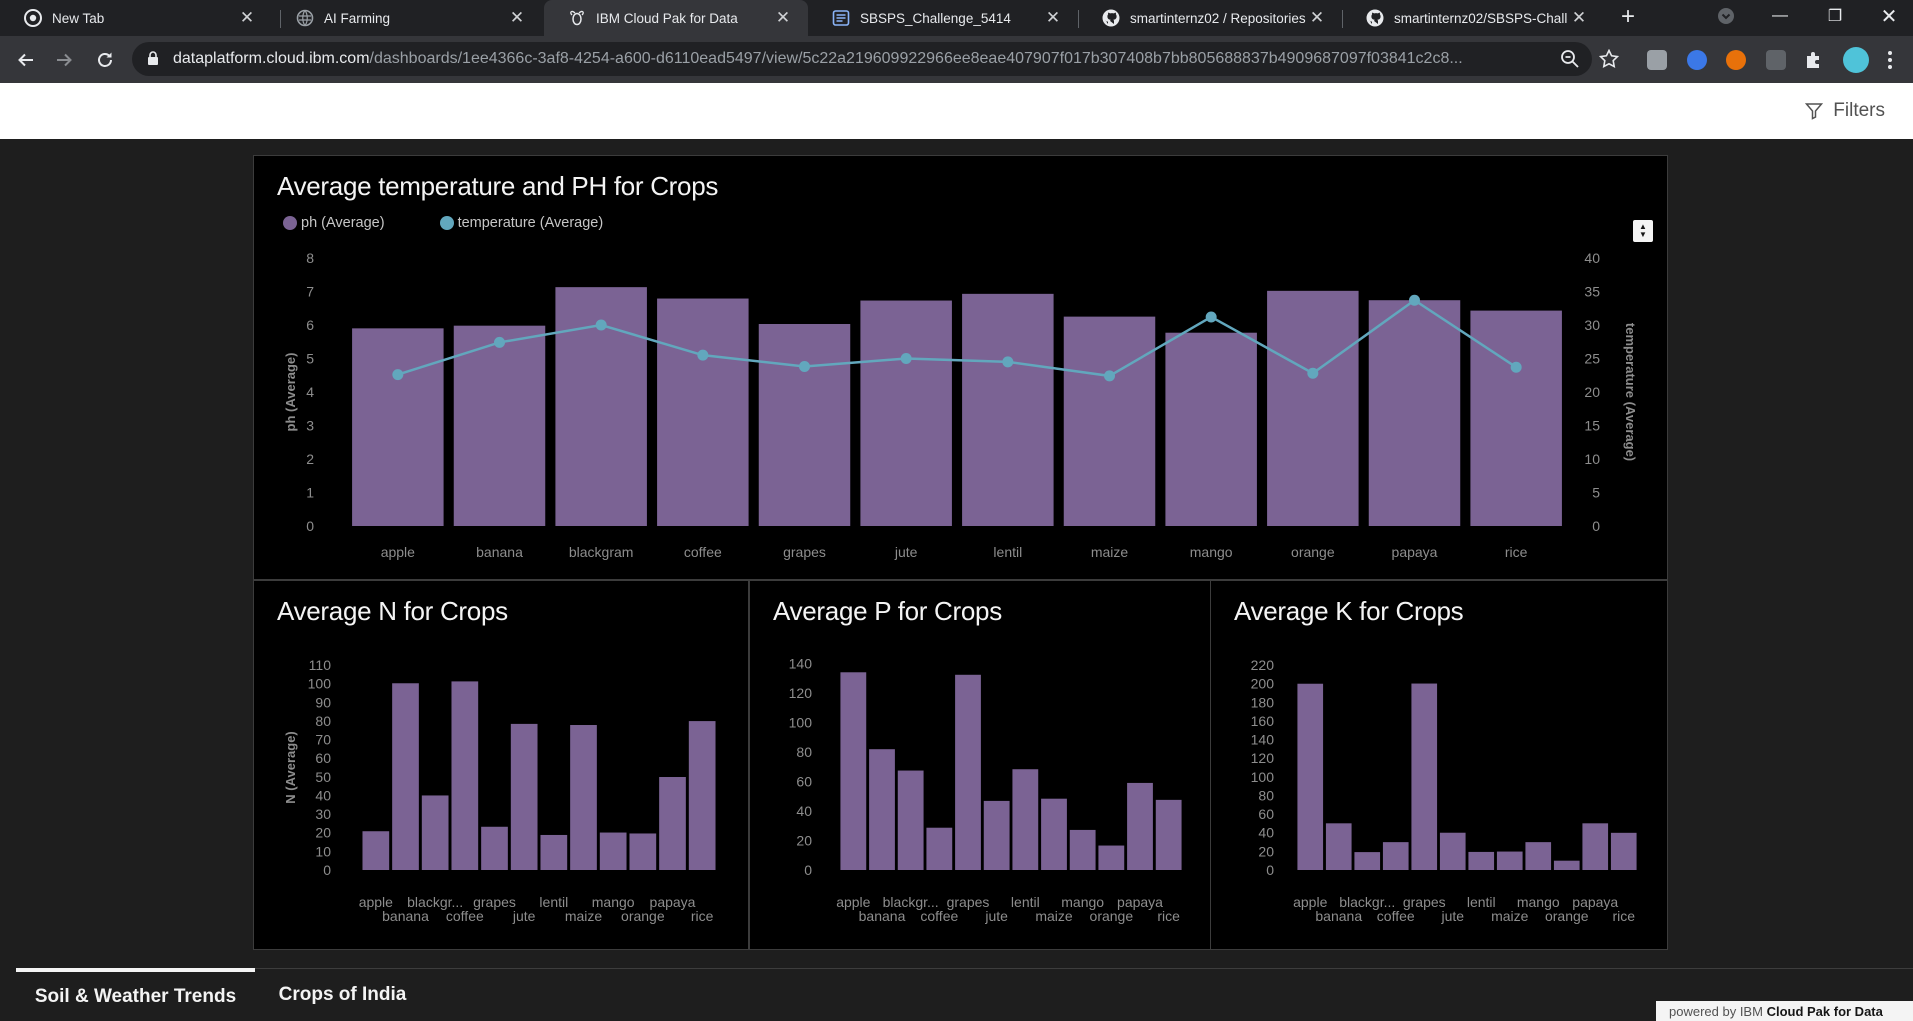  Describe the element at coordinates (1367, 861) in the screenshot. I see `bar-blackgram` at that location.